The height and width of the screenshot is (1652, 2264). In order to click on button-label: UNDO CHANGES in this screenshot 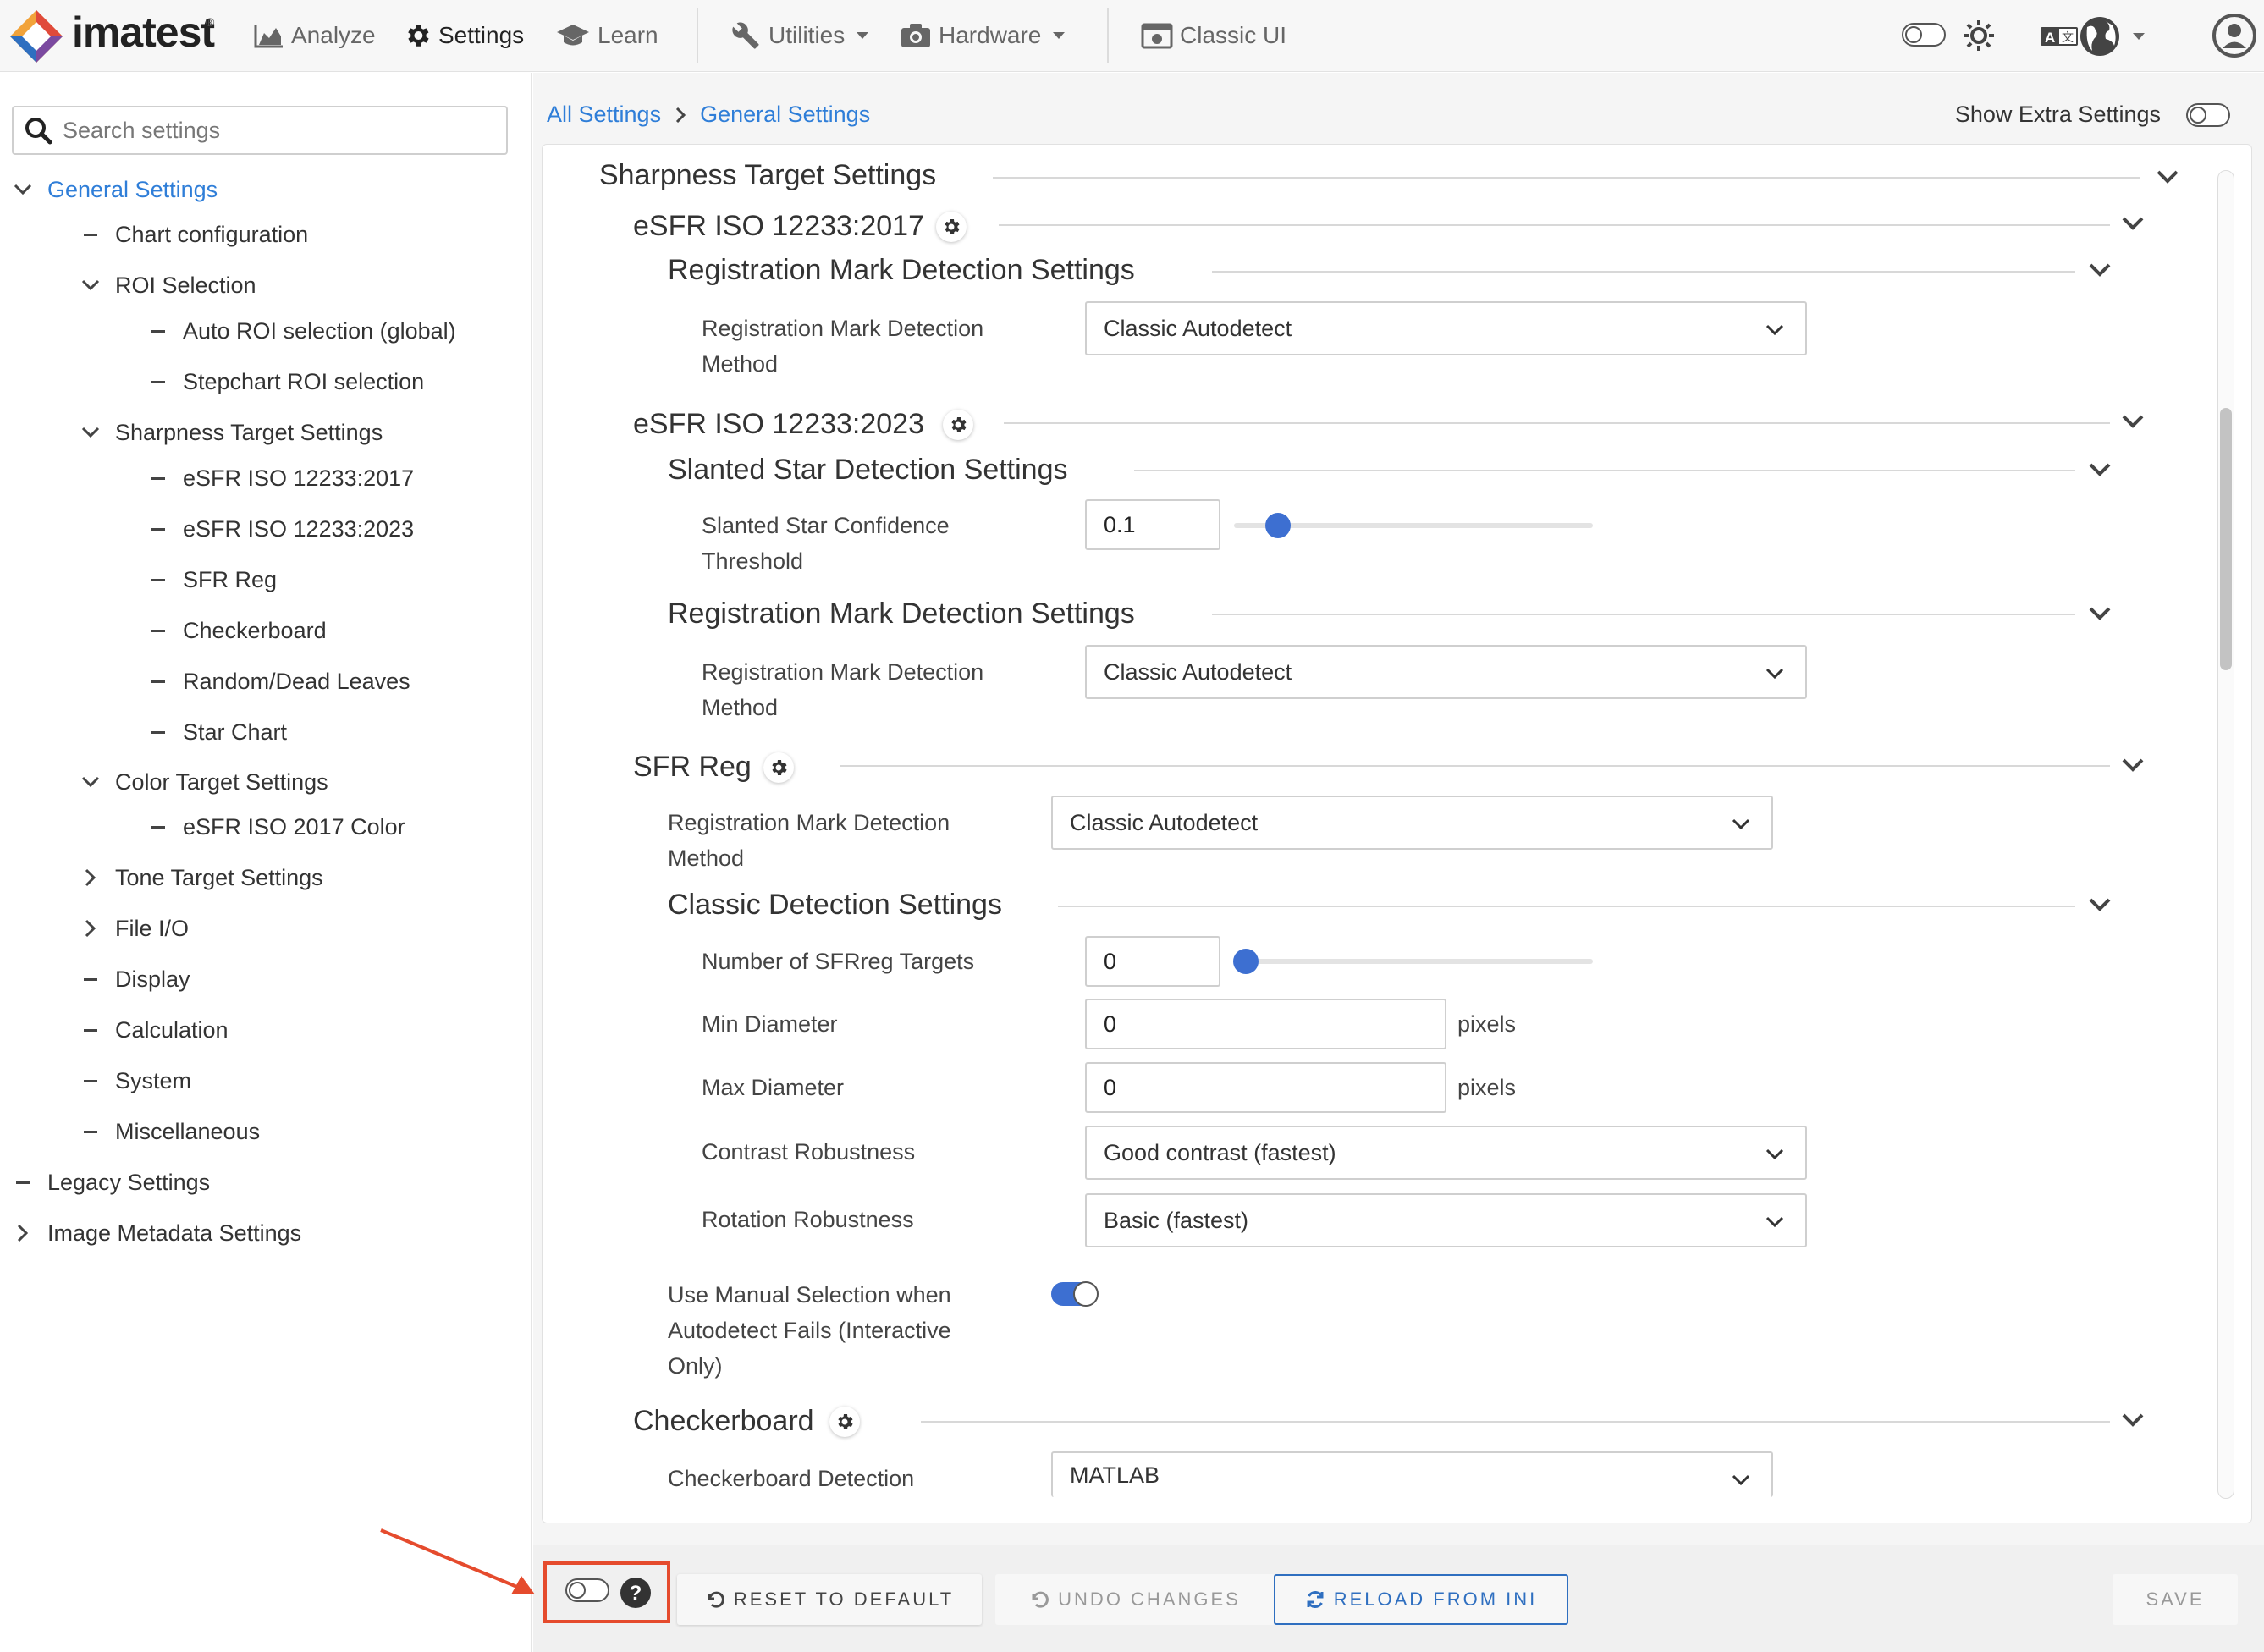, I will do `click(1149, 1599)`.